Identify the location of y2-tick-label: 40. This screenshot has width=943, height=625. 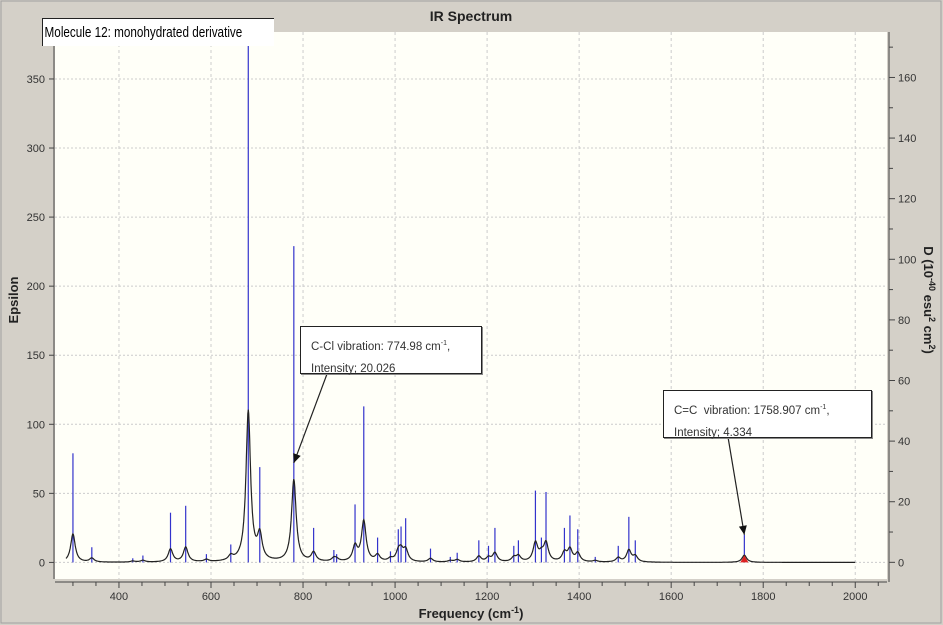
(904, 442).